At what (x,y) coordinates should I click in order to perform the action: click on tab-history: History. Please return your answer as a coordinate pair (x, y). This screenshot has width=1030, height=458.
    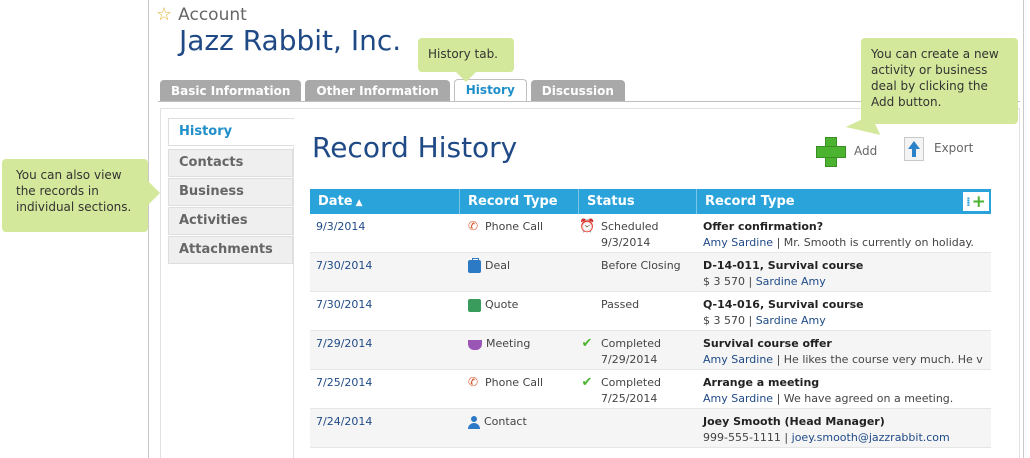
    Looking at the image, I should click on (490, 90).